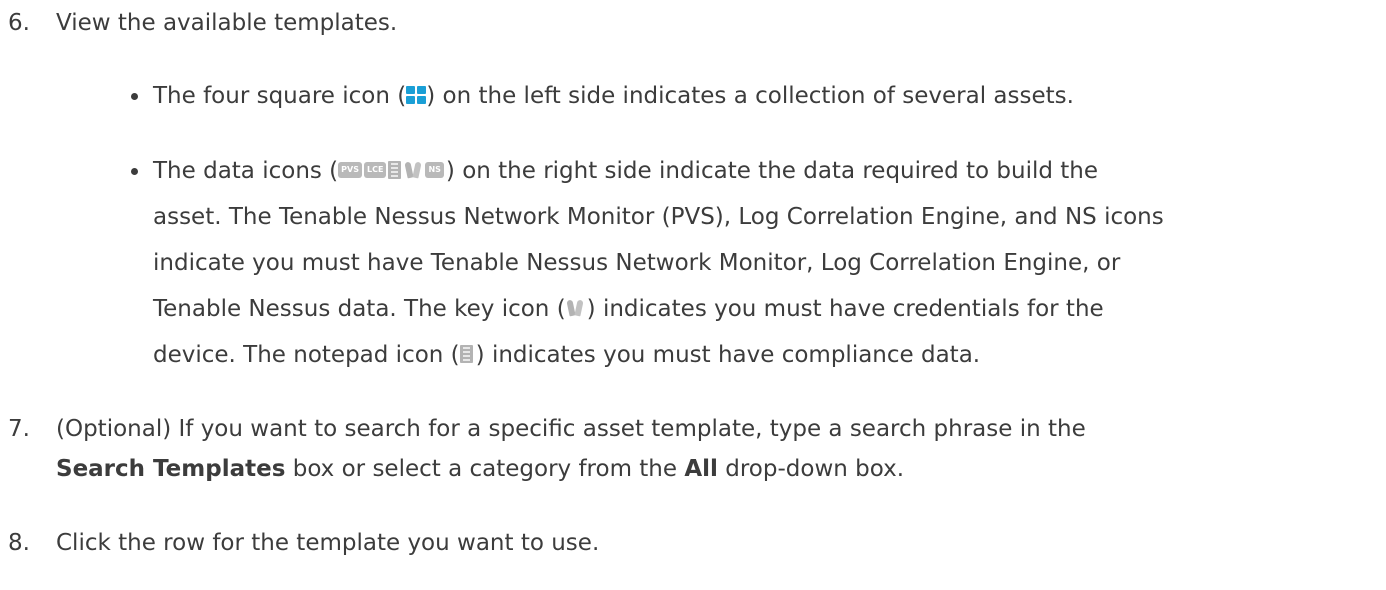 The width and height of the screenshot is (1386, 590). What do you see at coordinates (19, 543) in the screenshot?
I see `step-number: 8.` at bounding box center [19, 543].